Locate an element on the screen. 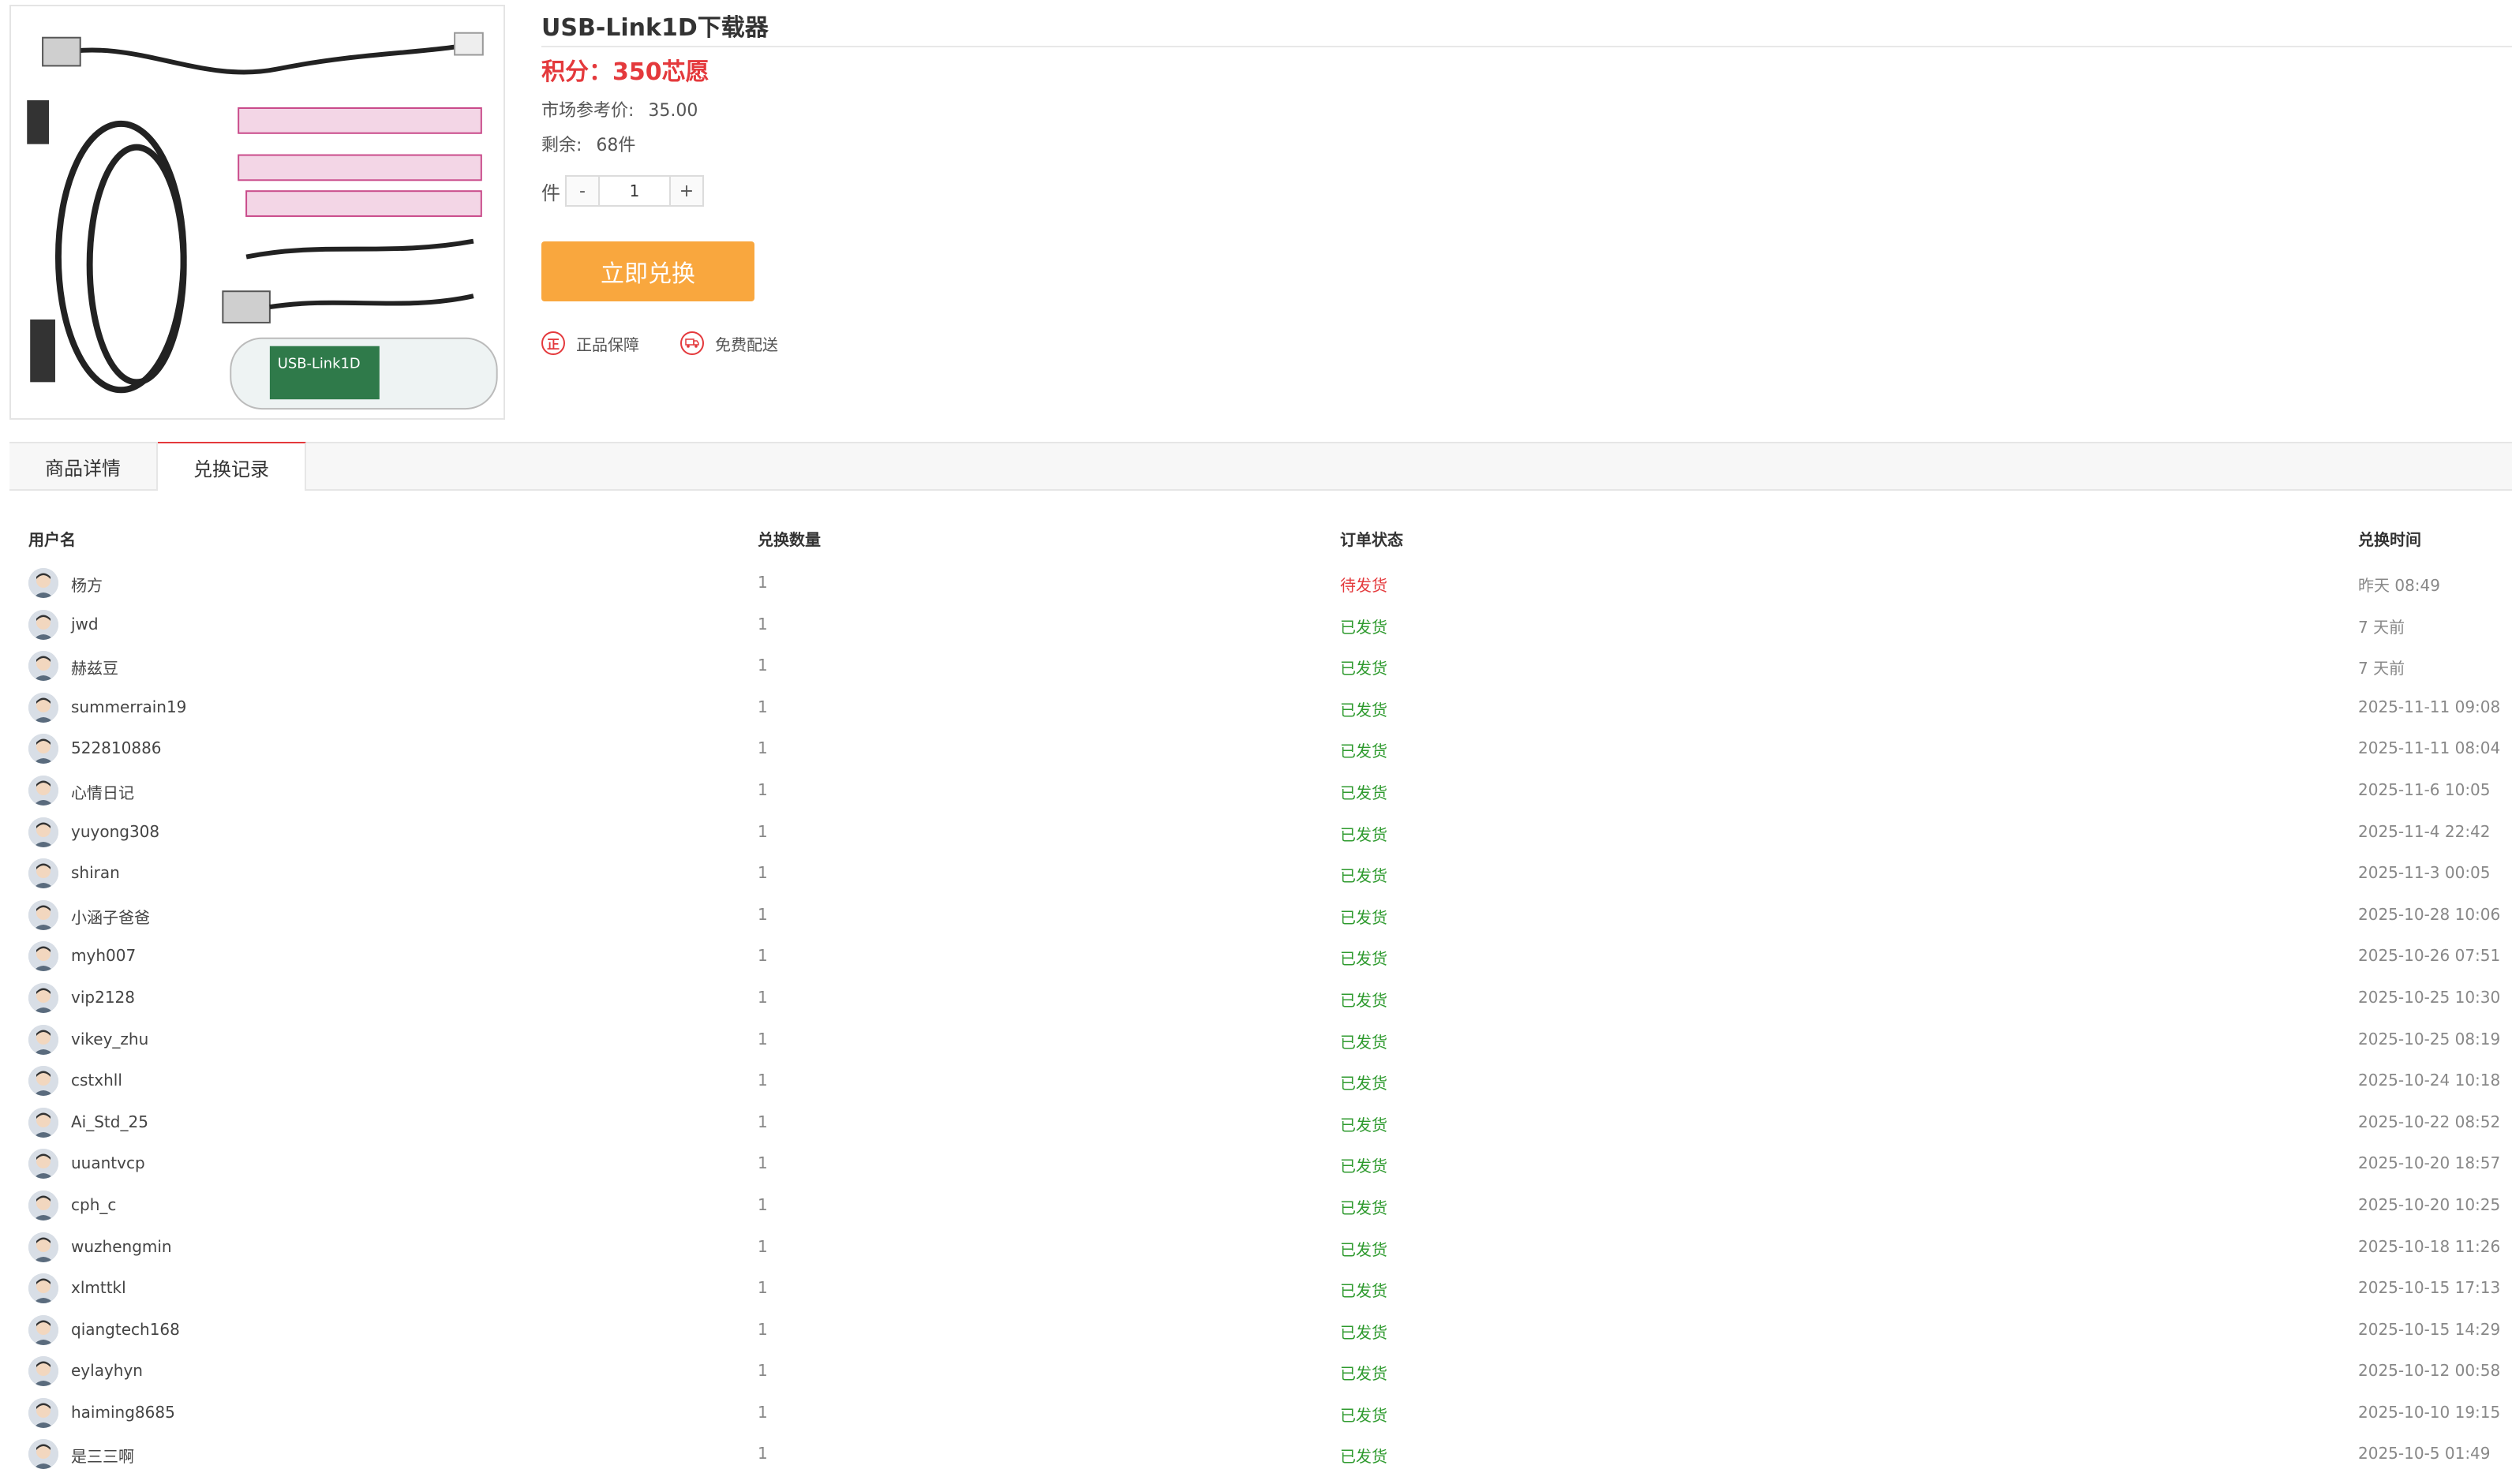 Image resolution: width=2512 pixels, height=1484 pixels. product-price: 积分：350芯愿 is located at coordinates (625, 72).